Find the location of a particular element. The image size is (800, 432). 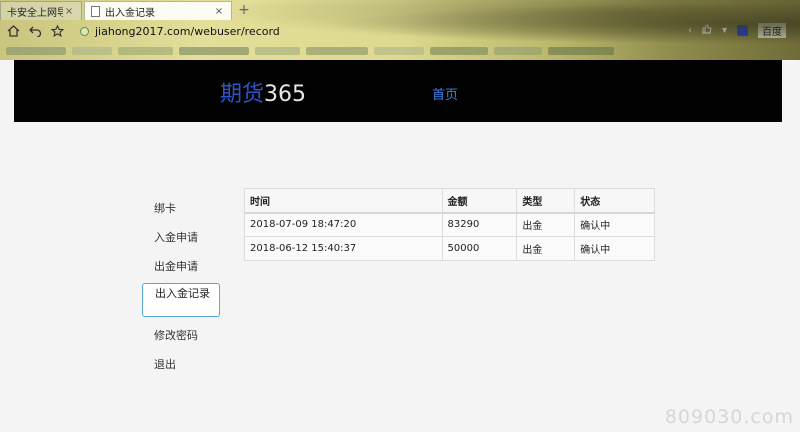

site-header: 期货365 首页 is located at coordinates (398, 91).